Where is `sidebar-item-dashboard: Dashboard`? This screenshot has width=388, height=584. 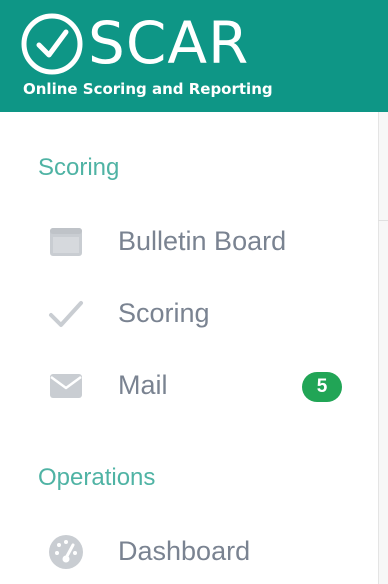
sidebar-item-dashboard: Dashboard is located at coordinates (189, 550).